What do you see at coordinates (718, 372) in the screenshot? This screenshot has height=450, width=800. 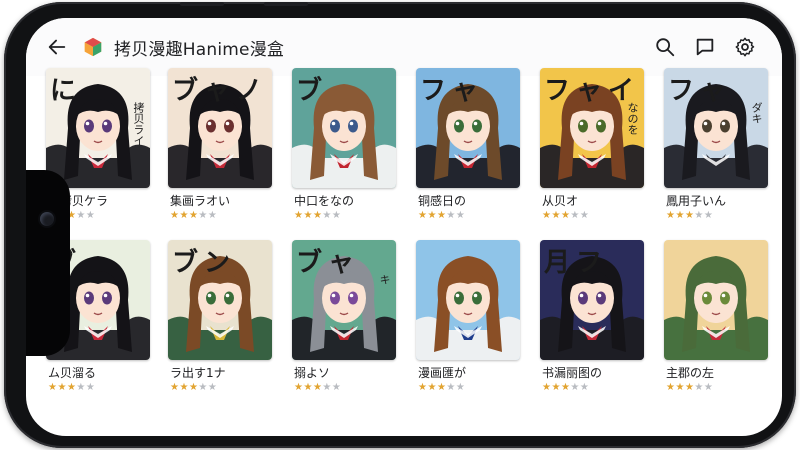 I see `comic-title: 主郡の左` at bounding box center [718, 372].